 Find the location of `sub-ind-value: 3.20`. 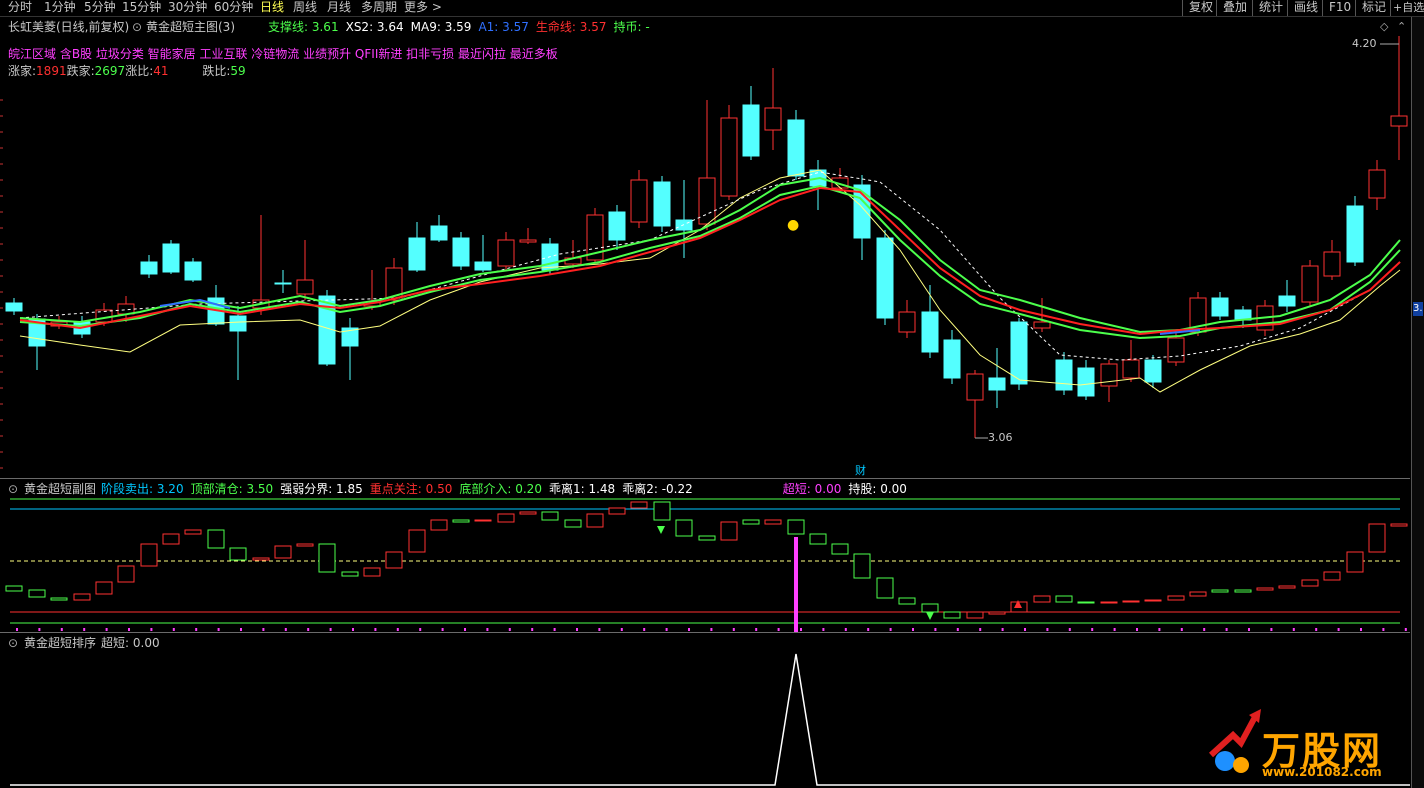

sub-ind-value: 3.20 is located at coordinates (168, 489).